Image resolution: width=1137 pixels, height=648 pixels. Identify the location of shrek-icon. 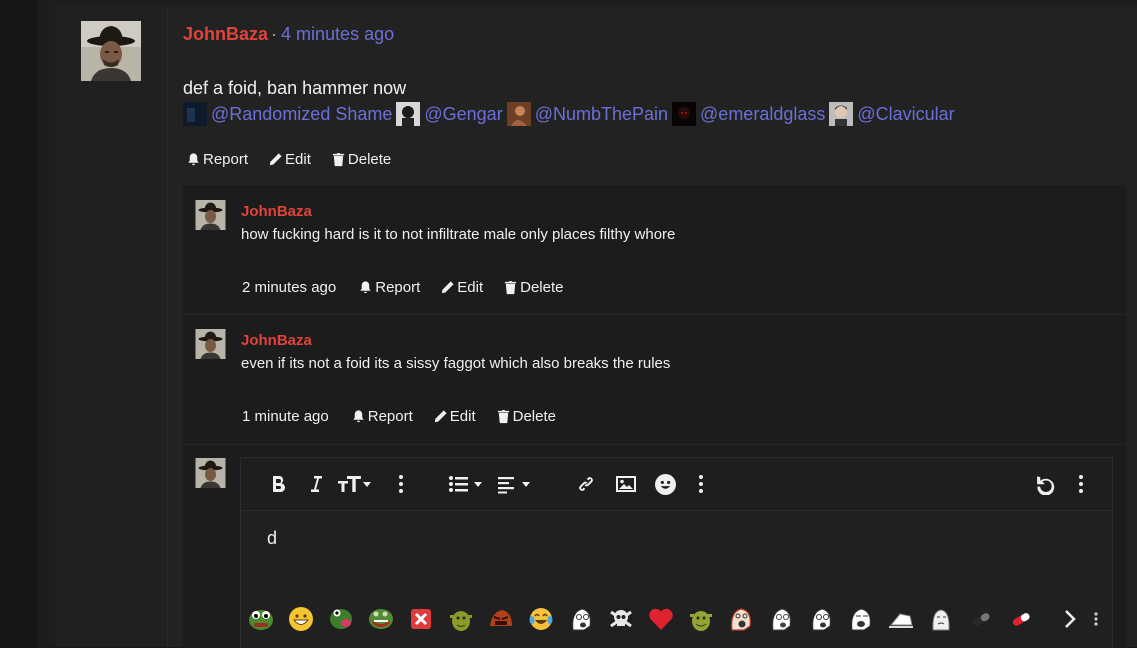
(461, 619).